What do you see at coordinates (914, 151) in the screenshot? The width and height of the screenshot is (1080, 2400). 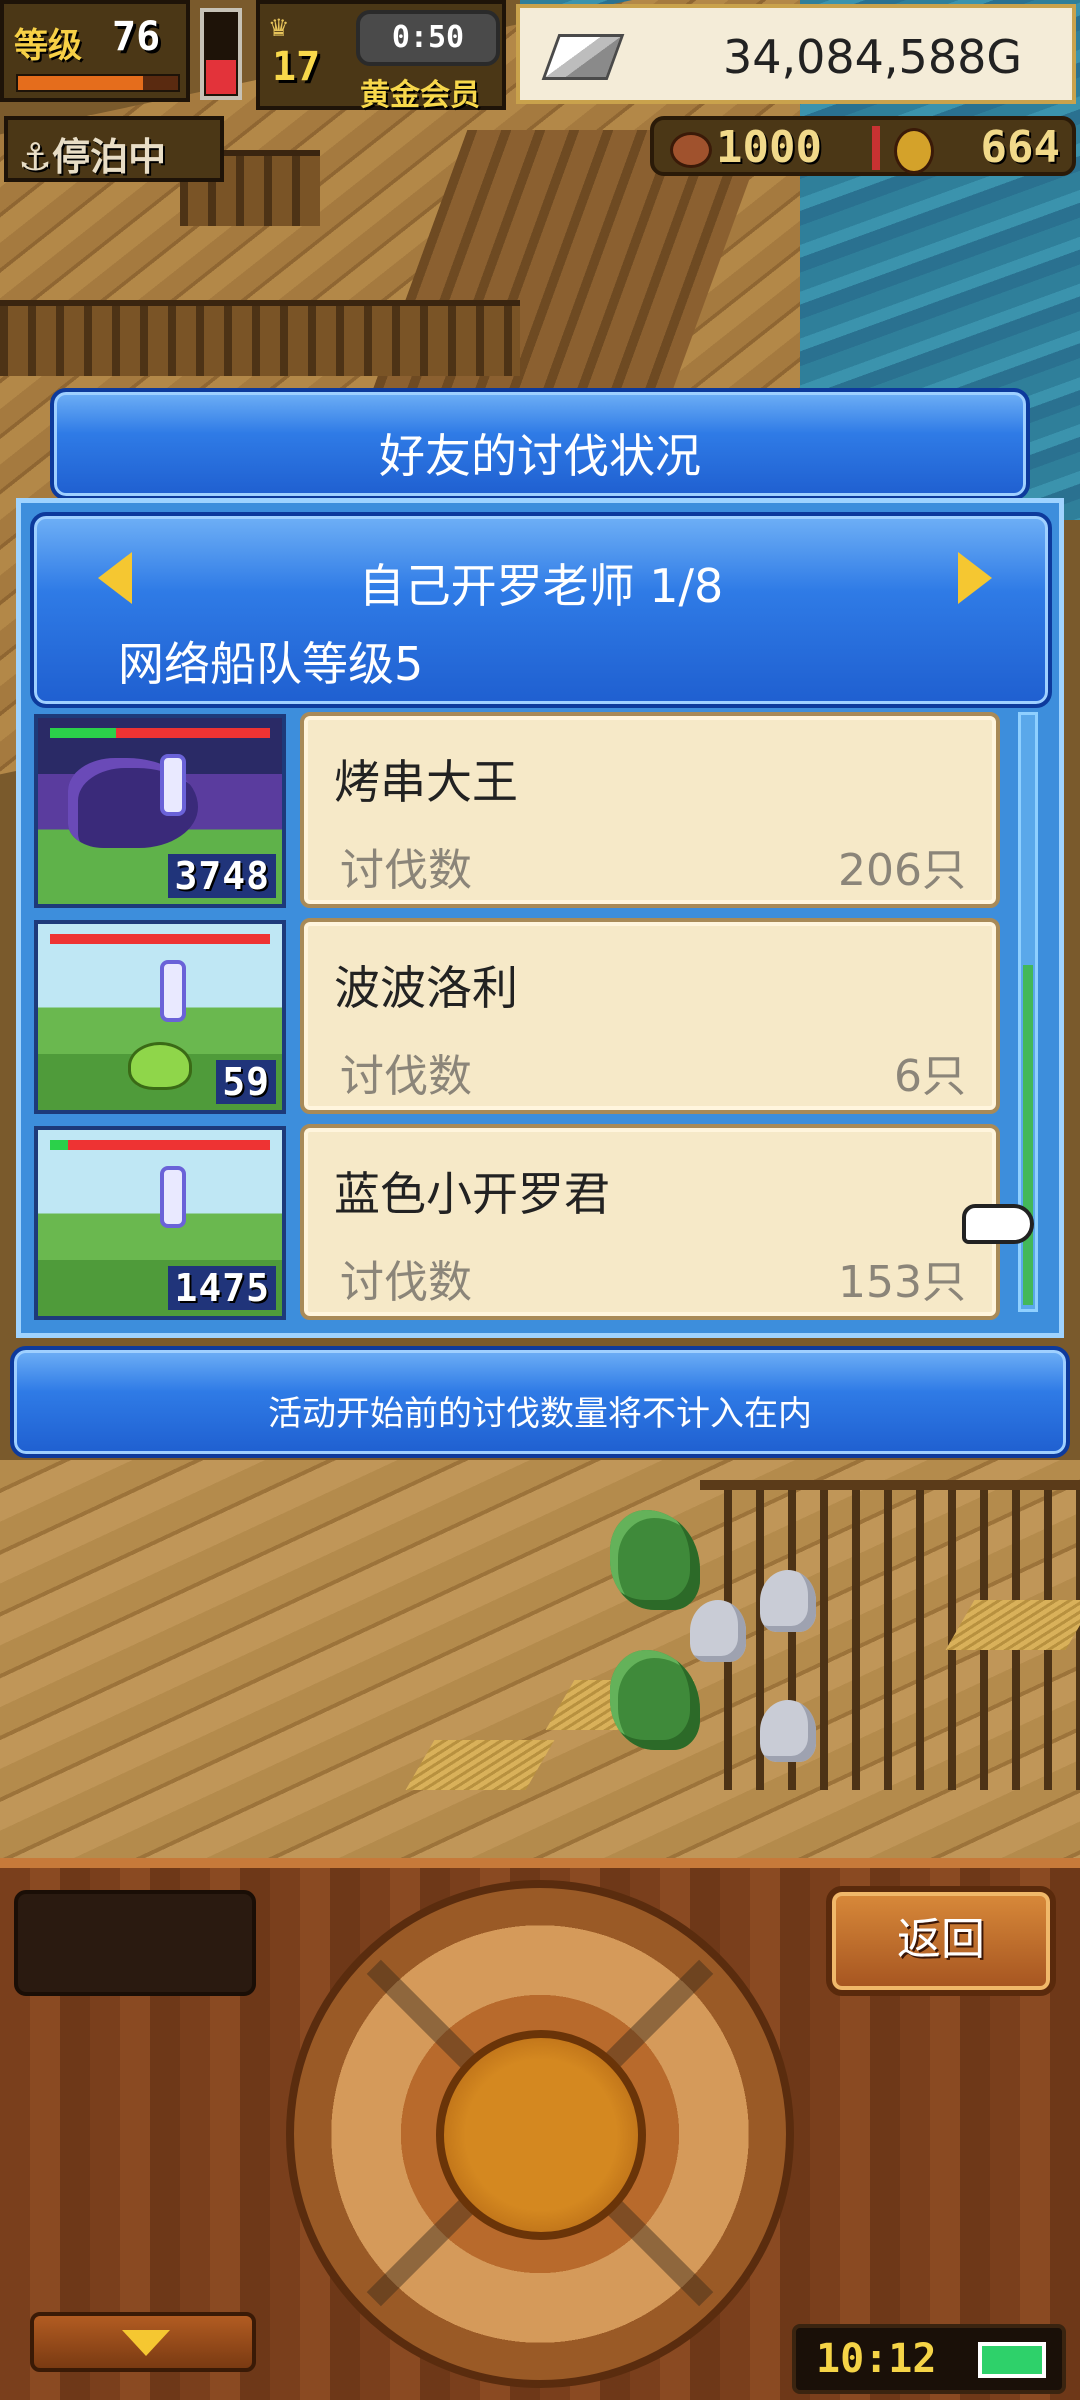 I see `coin-icon` at bounding box center [914, 151].